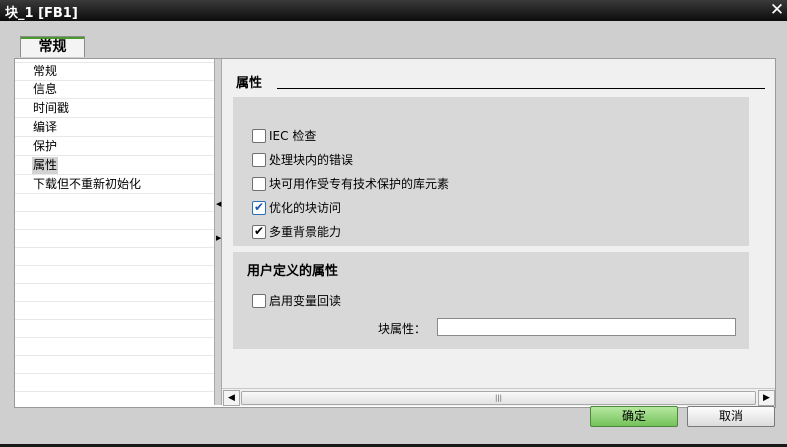 This screenshot has height=447, width=787. I want to click on user-section-title: 用户定义的属性, so click(293, 271).